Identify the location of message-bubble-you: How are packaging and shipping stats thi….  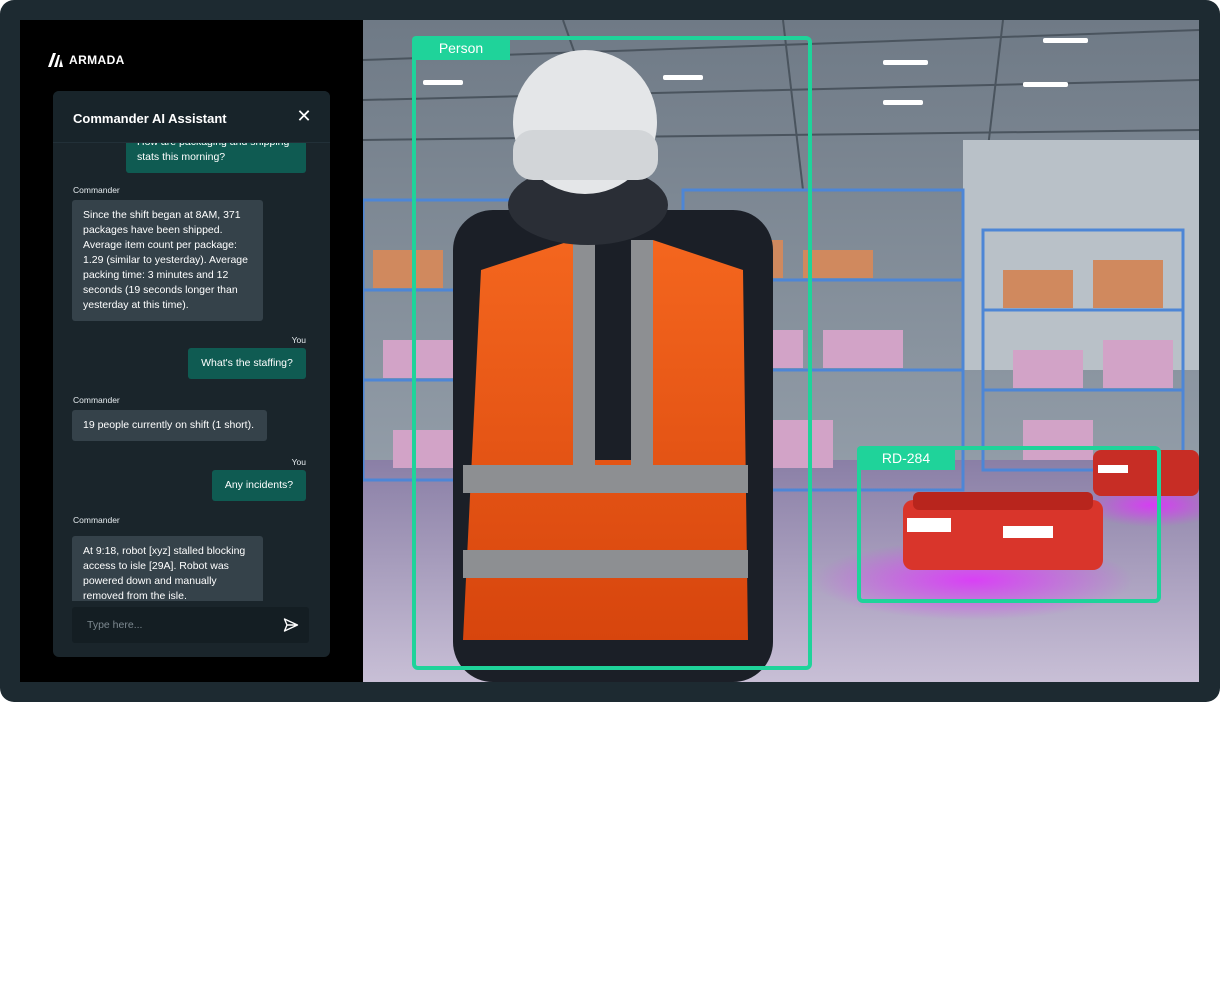
(216, 158).